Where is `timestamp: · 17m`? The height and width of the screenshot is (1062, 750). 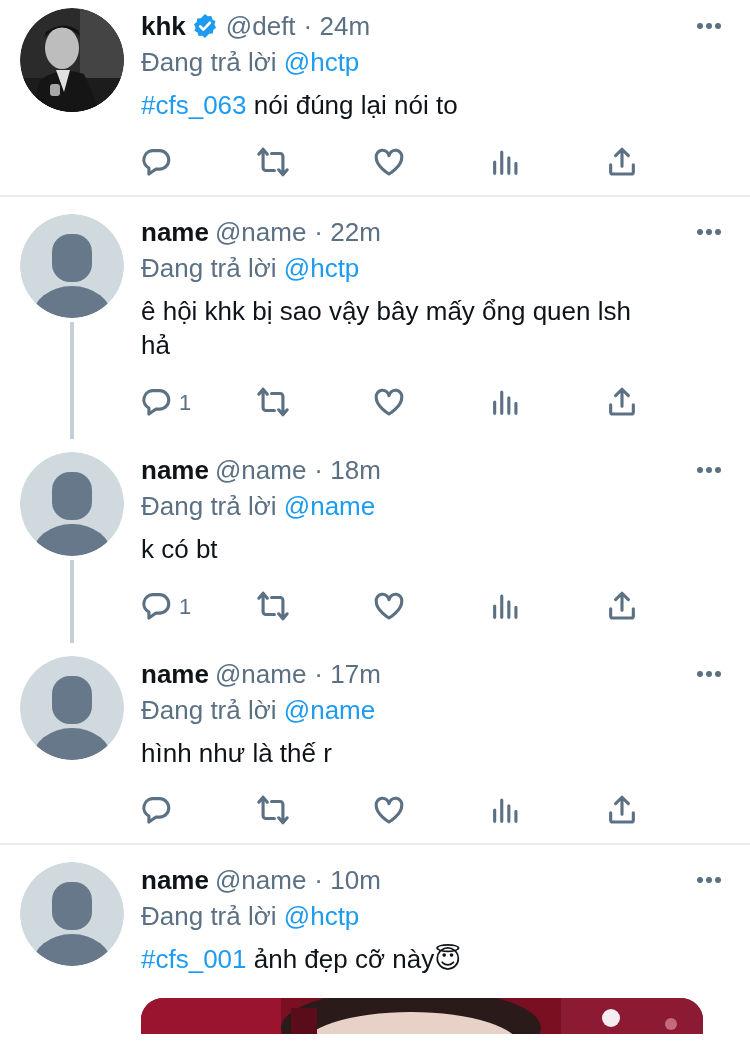 timestamp: · 17m is located at coordinates (347, 674).